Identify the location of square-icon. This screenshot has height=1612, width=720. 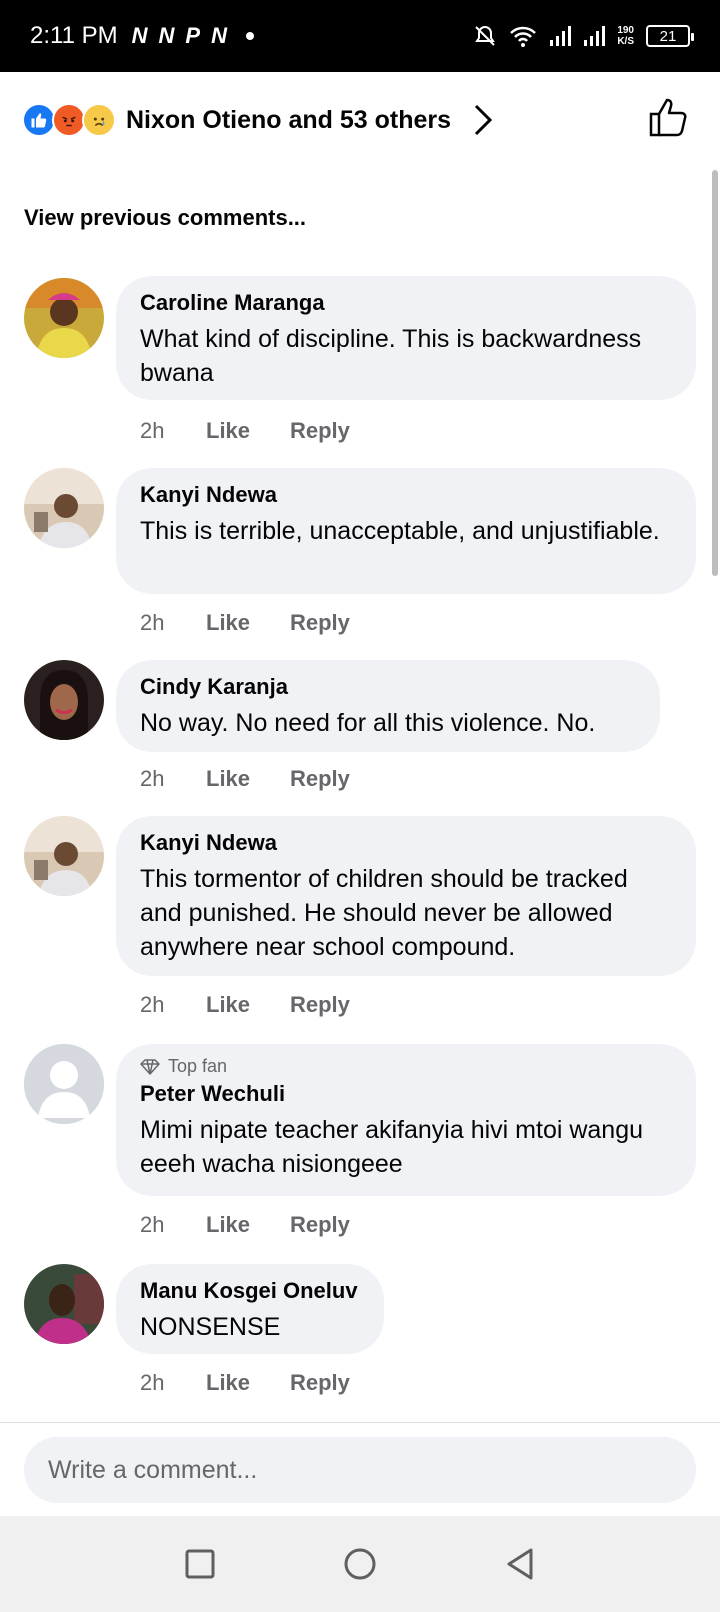
(200, 1564).